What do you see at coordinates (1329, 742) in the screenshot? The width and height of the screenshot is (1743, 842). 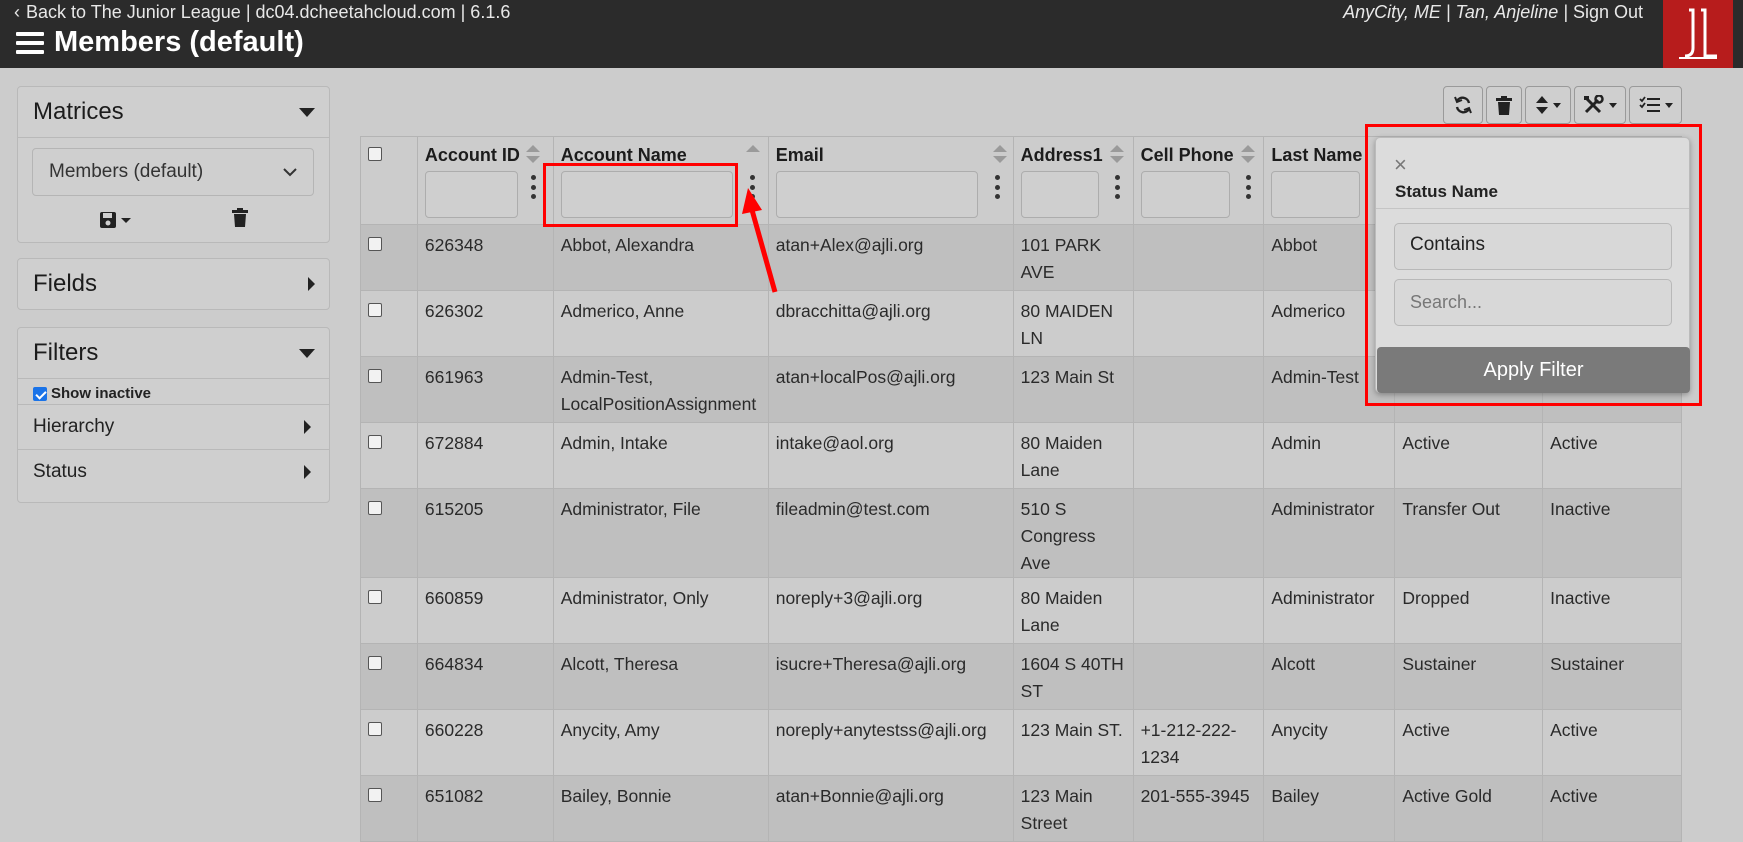 I see `table-cell: Anycity` at bounding box center [1329, 742].